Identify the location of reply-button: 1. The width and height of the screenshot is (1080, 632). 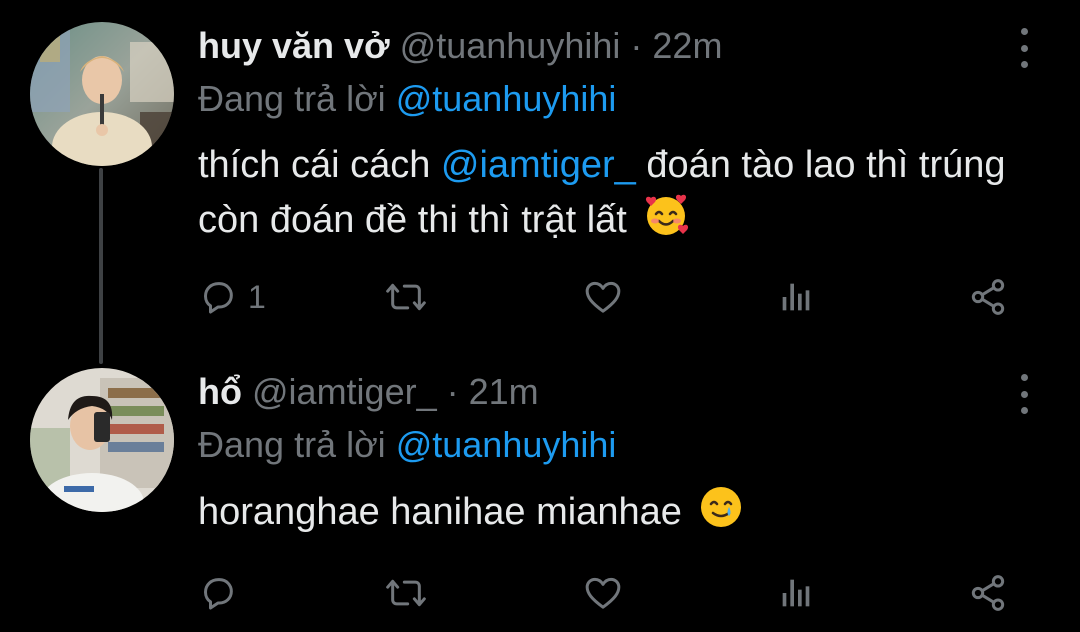
(232, 297).